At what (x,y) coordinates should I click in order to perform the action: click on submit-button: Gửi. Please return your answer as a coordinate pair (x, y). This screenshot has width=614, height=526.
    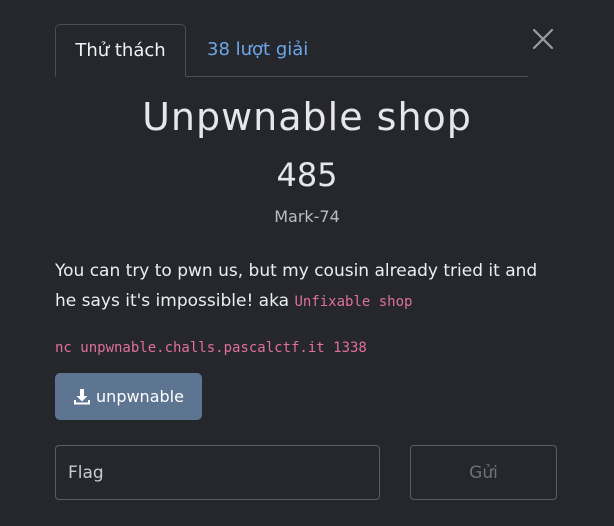
    Looking at the image, I should click on (483, 472).